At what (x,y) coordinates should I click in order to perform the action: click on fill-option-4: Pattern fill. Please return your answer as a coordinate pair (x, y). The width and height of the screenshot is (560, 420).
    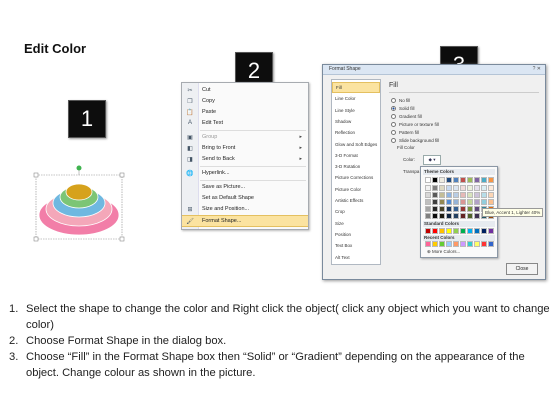
    Looking at the image, I should click on (405, 132).